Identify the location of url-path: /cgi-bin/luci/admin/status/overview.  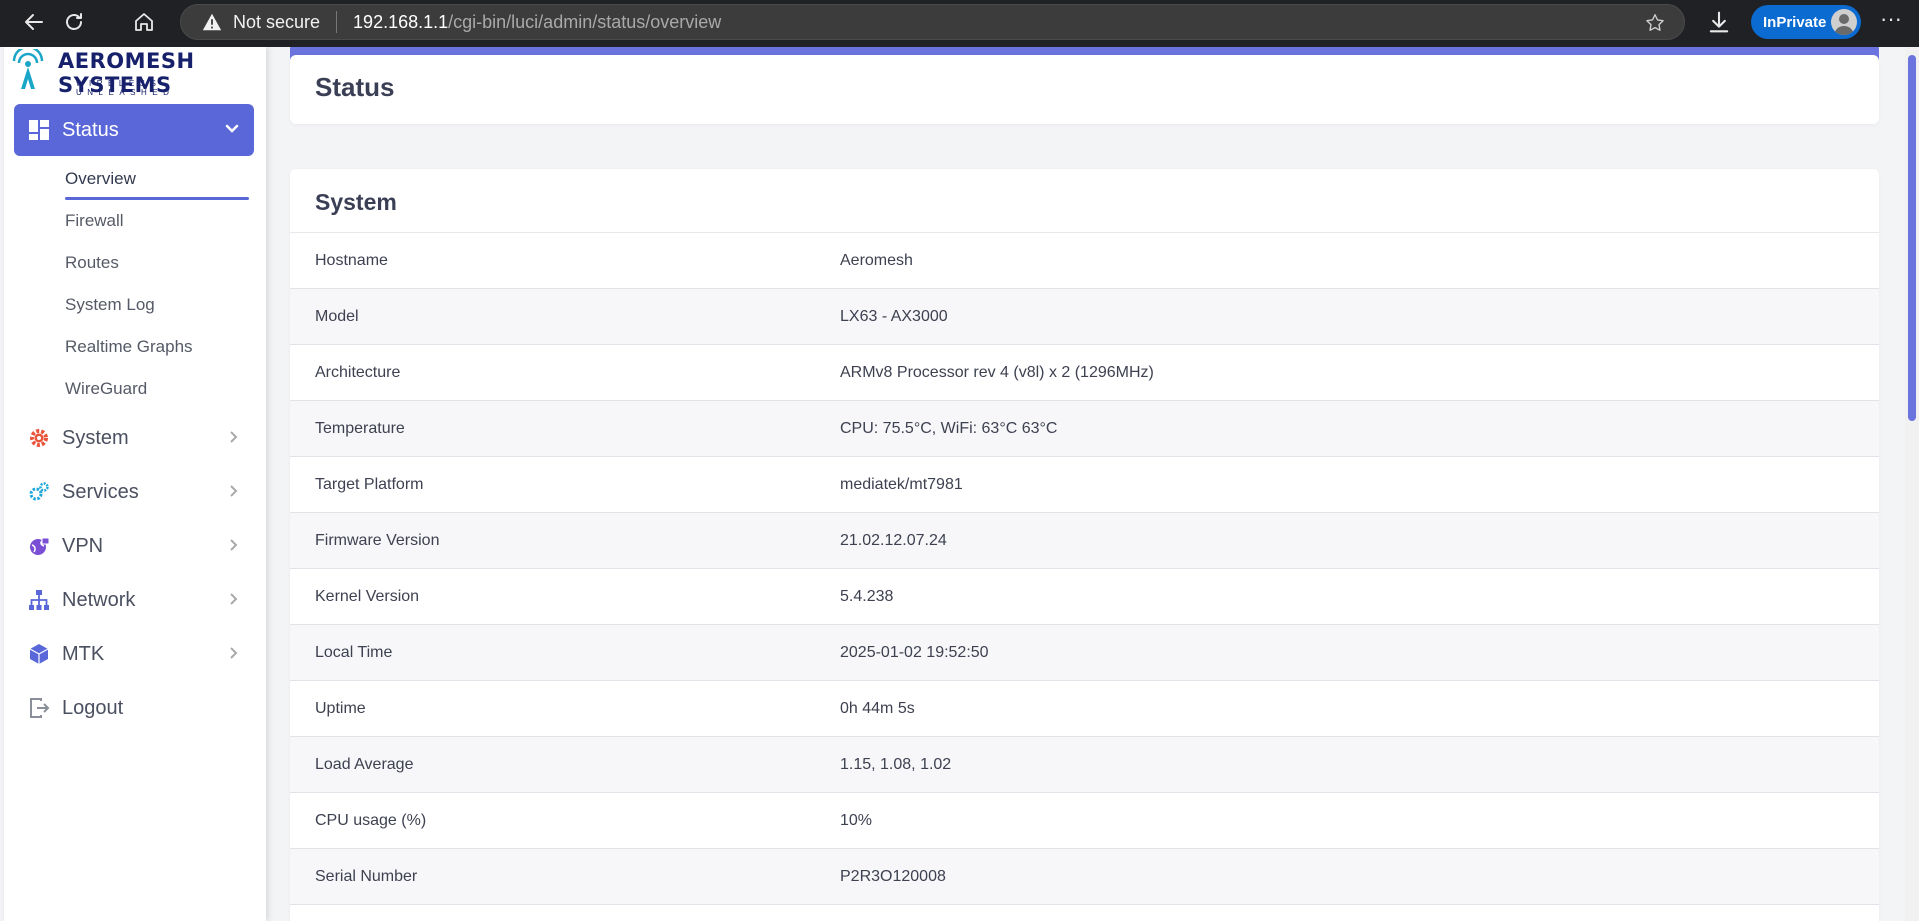
(585, 21).